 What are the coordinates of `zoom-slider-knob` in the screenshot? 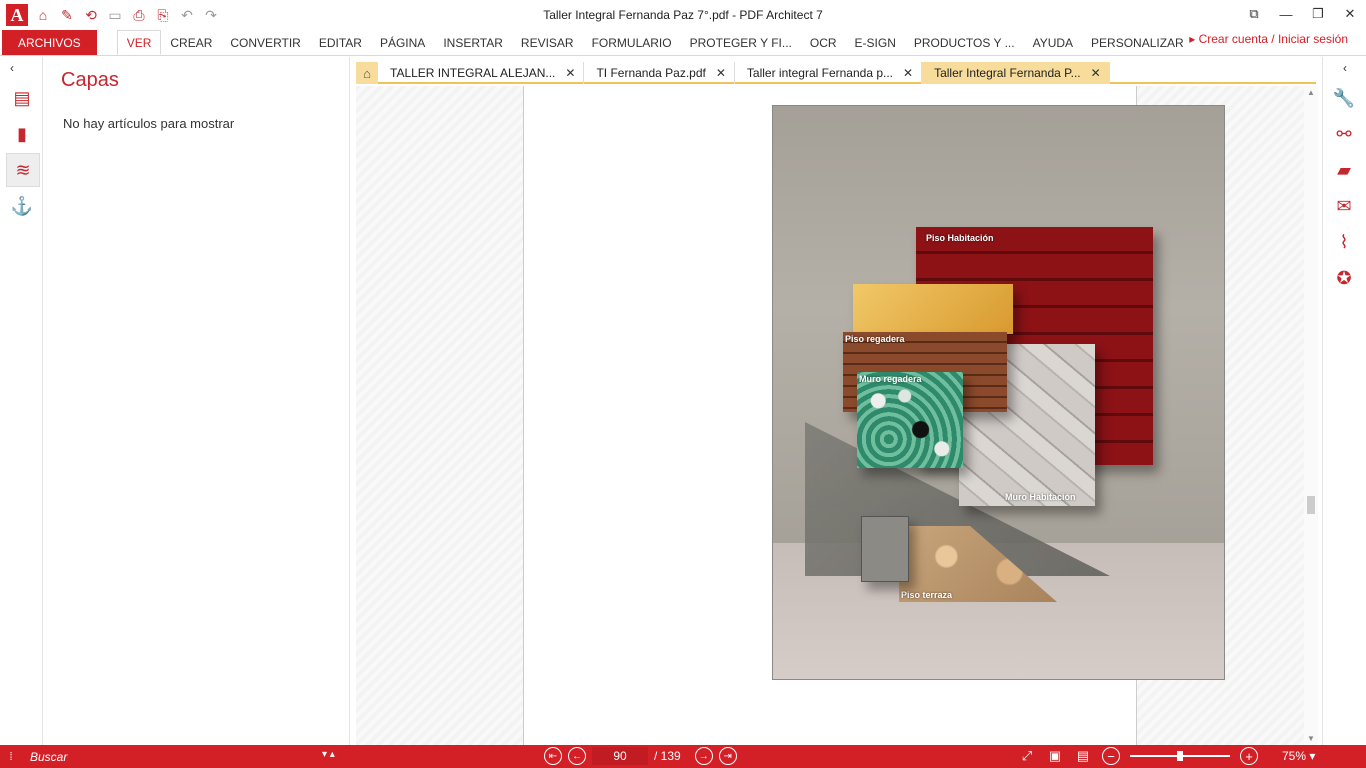 It's located at (1180, 756).